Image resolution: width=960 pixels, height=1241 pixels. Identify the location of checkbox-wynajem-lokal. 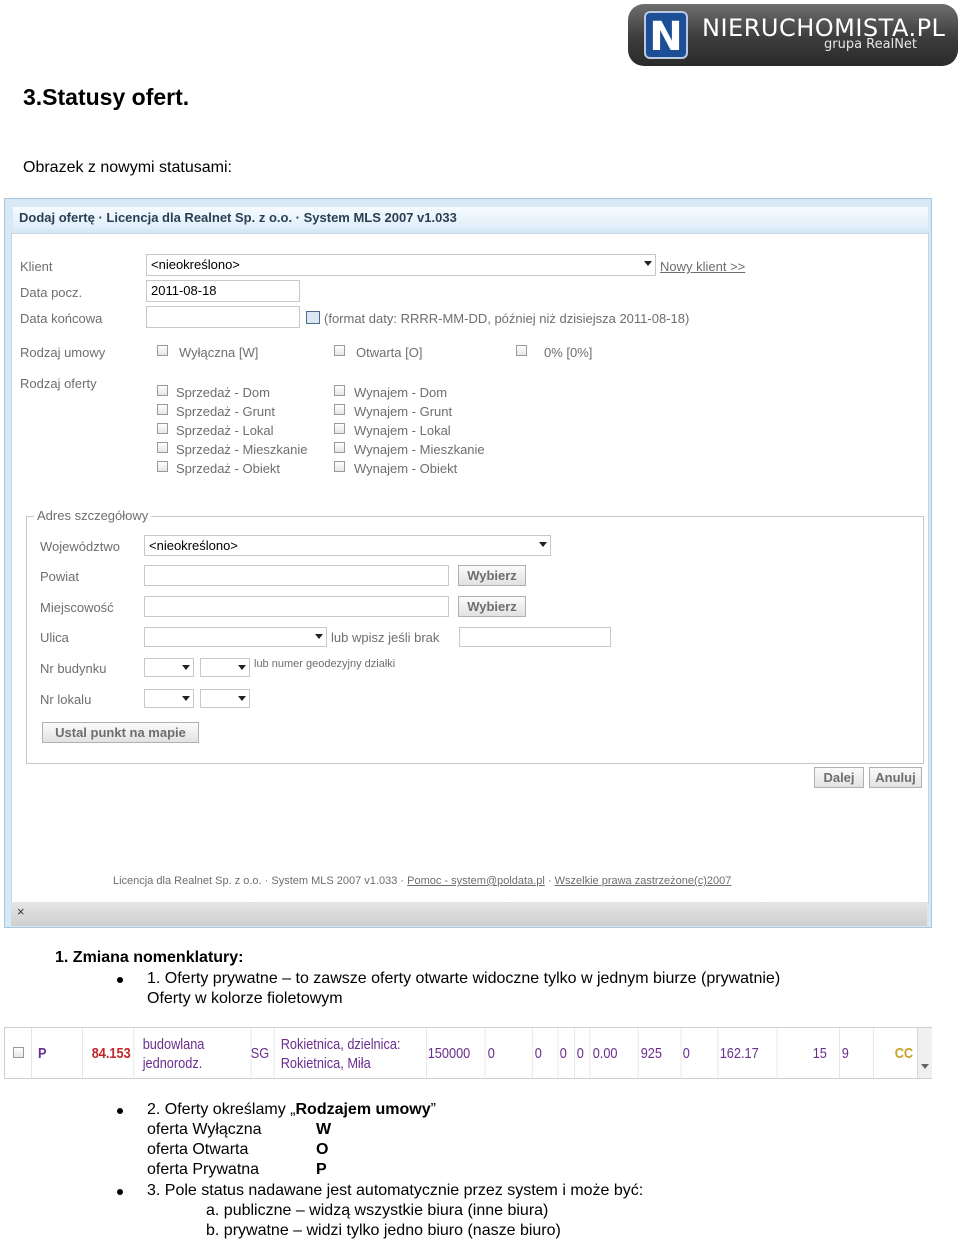
(339, 428).